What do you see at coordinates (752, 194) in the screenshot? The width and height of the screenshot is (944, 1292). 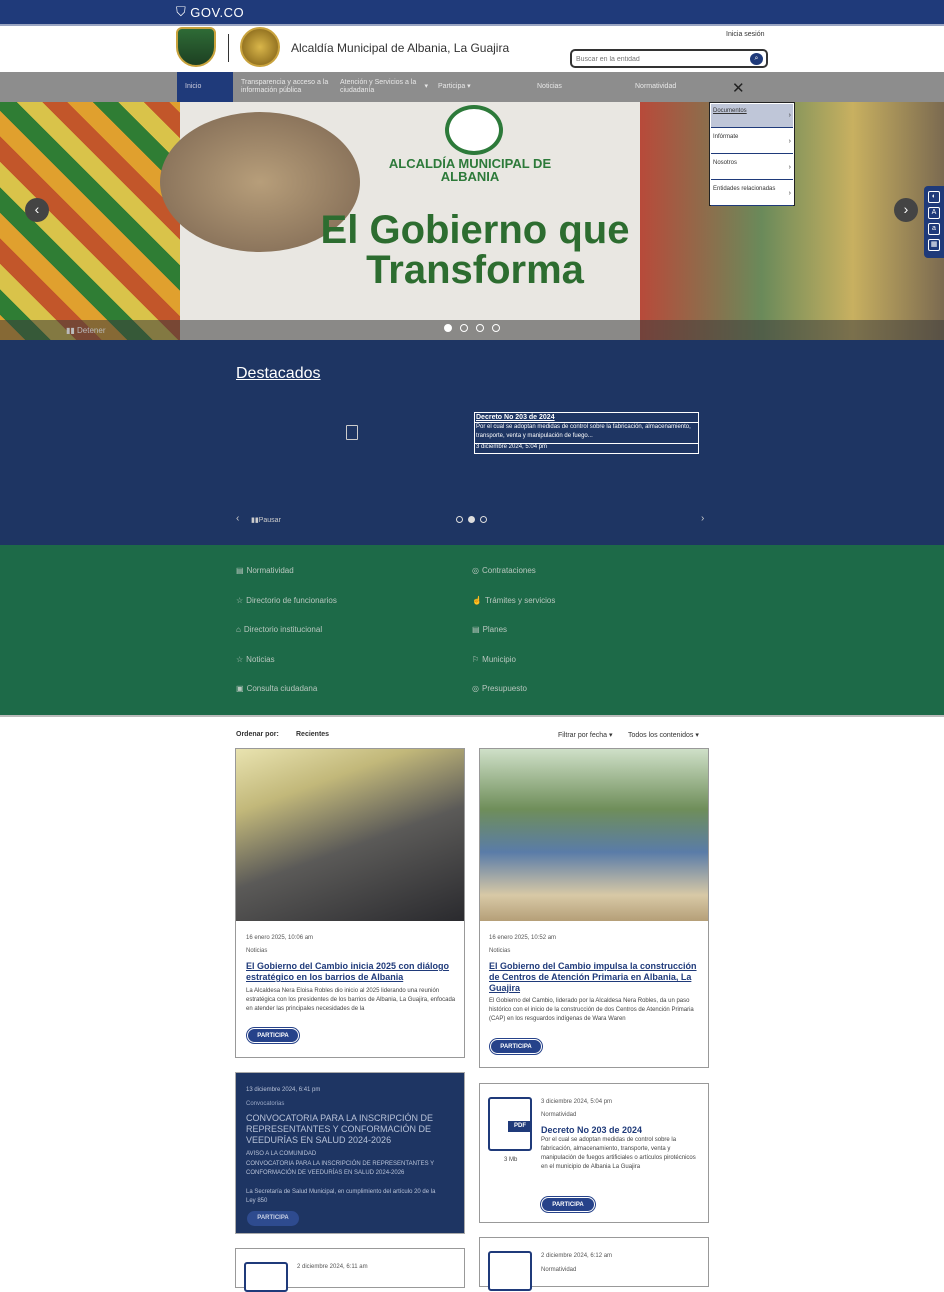 I see `menu-item-entidades: Entidades relacionadas ›` at bounding box center [752, 194].